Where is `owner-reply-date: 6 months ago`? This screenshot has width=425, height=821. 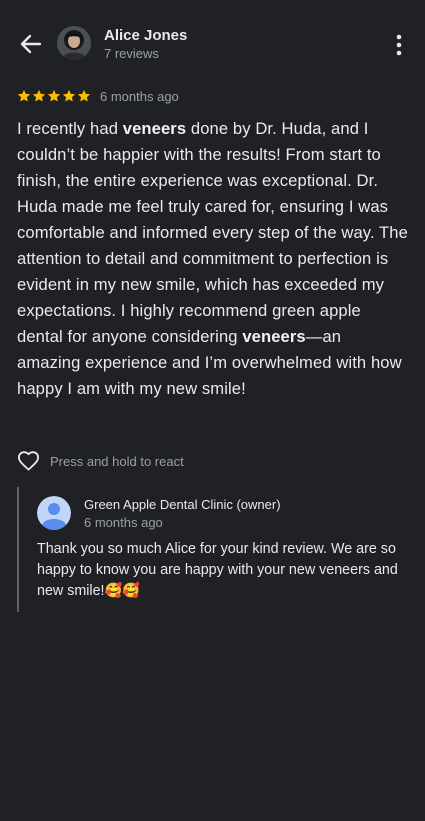 owner-reply-date: 6 months ago is located at coordinates (123, 522).